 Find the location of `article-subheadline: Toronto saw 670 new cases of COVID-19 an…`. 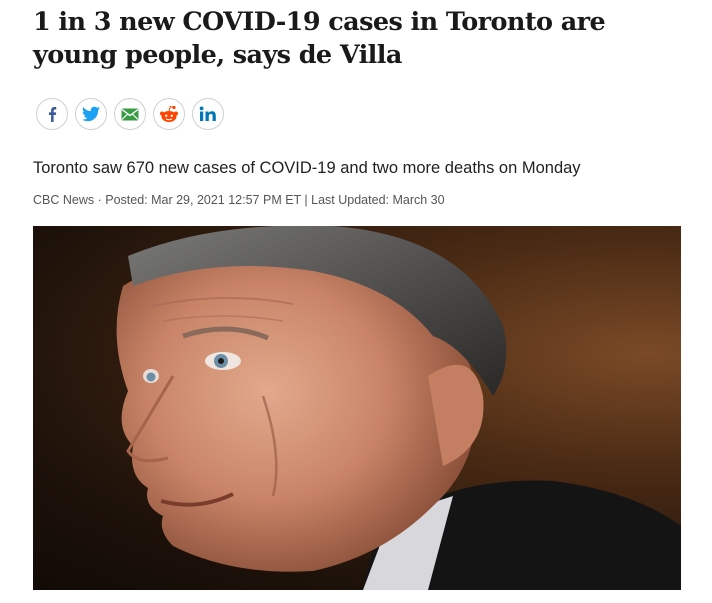

article-subheadline: Toronto saw 670 new cases of COVID-19 an… is located at coordinates (307, 168).